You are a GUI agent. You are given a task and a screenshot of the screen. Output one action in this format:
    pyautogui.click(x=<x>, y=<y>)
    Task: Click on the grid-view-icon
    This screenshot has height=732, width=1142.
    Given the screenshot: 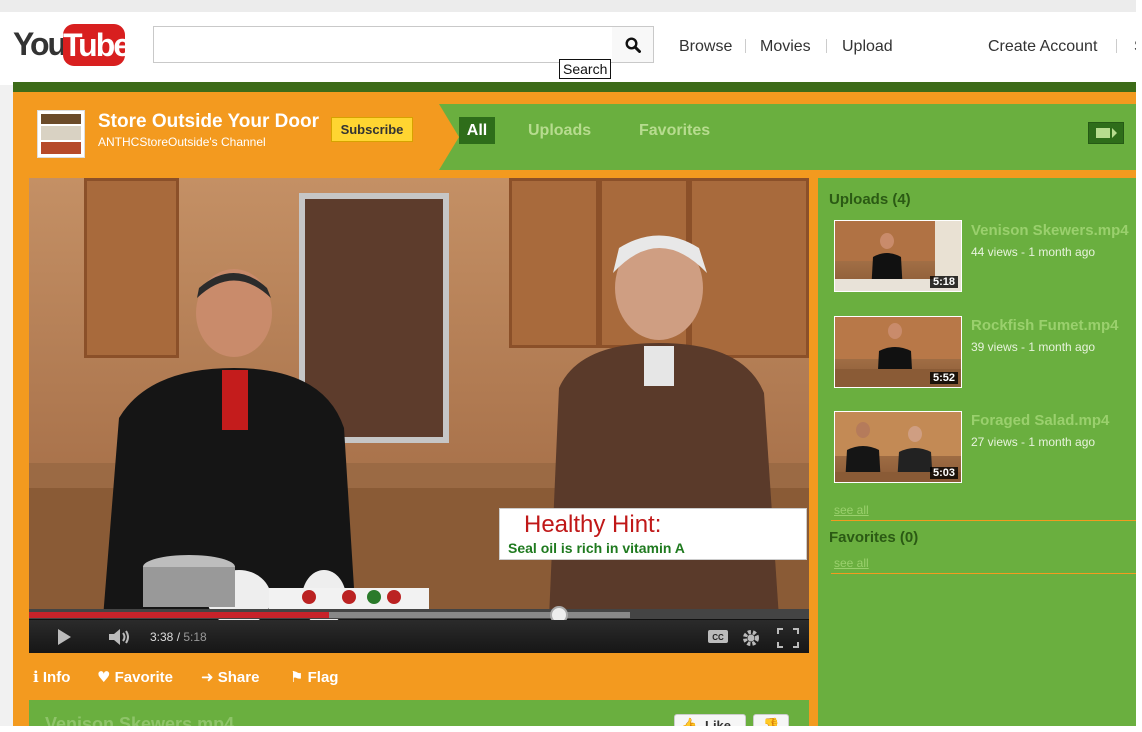 What is the action you would take?
    pyautogui.click(x=1106, y=133)
    